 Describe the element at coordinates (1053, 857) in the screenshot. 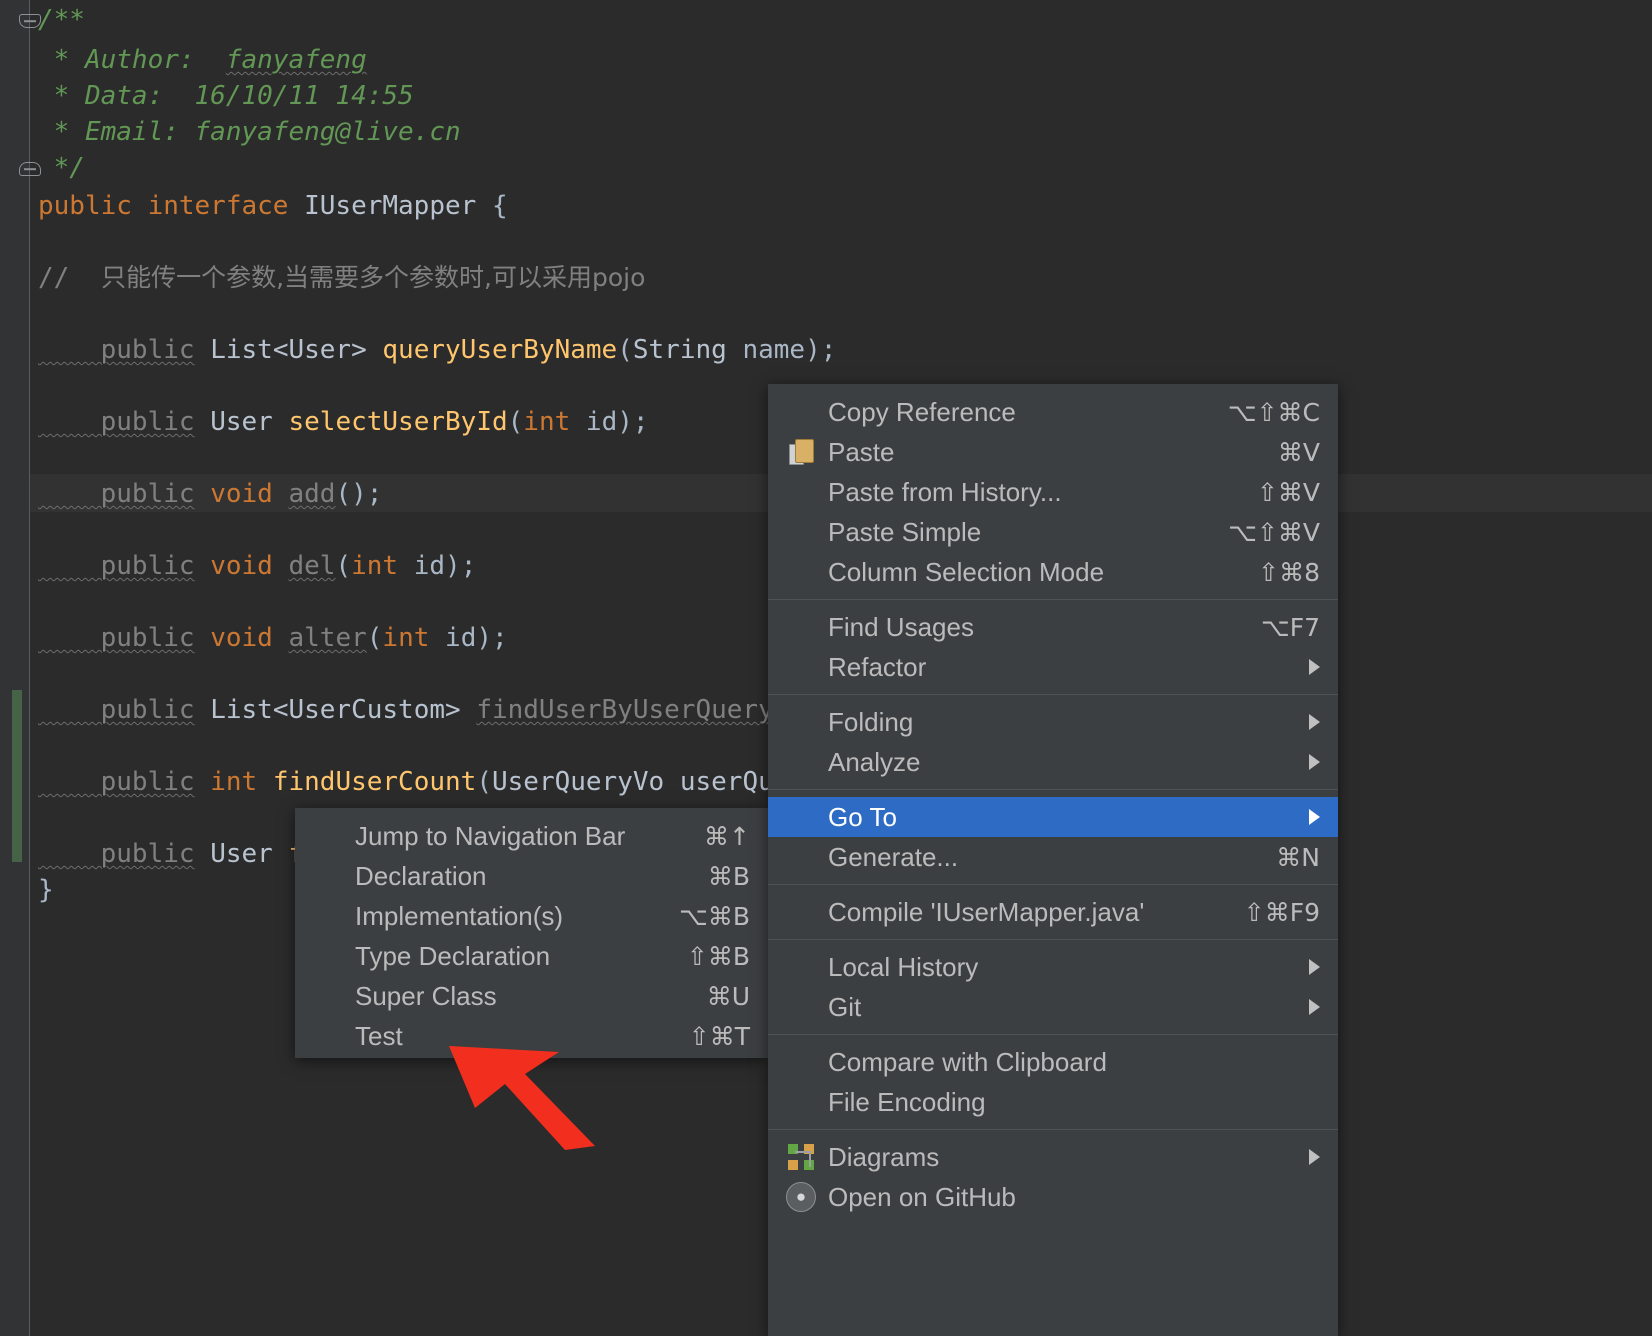

I see `menu-item-generate: Generate... ⌘N` at that location.